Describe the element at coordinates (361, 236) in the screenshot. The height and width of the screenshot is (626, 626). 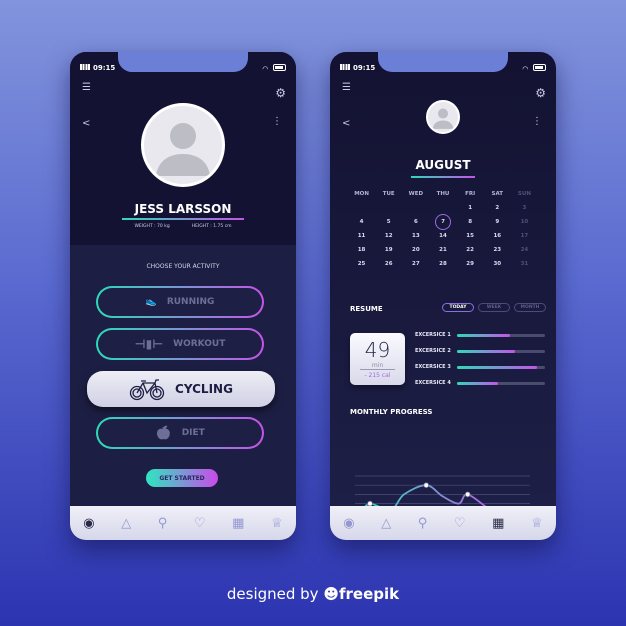
I see `calendar-day: 11` at that location.